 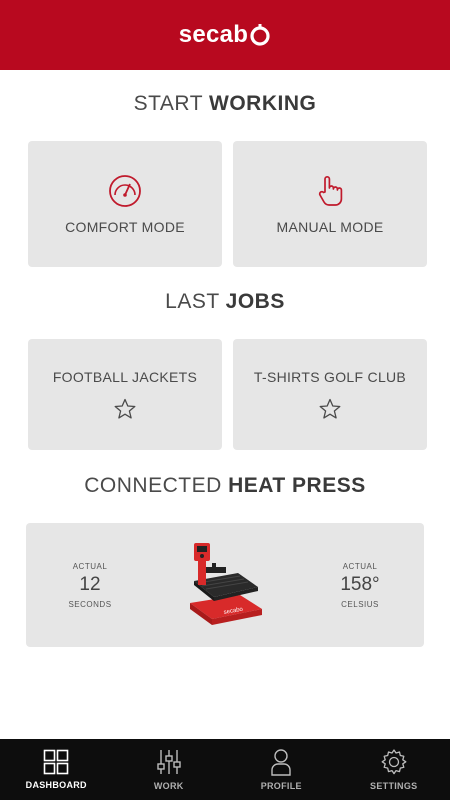 I want to click on time-stat: ACTUAL 12 SECONDS, so click(x=90, y=585).